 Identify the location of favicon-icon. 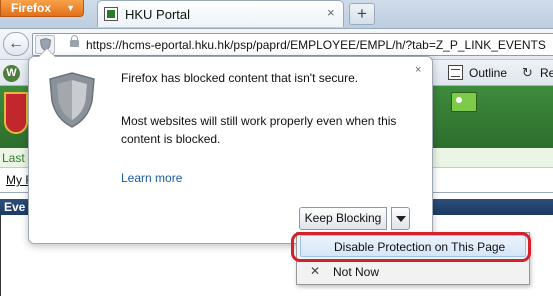
(111, 14).